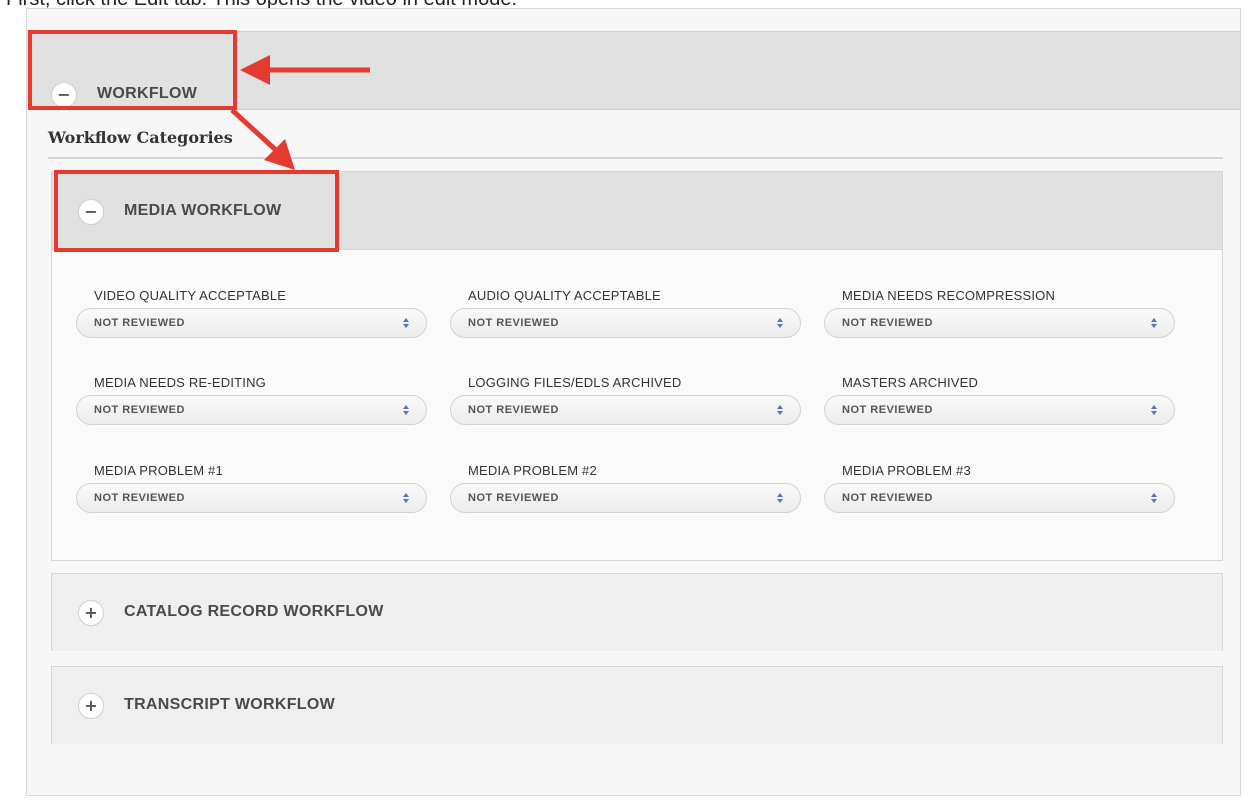 The height and width of the screenshot is (803, 1253). What do you see at coordinates (300, 112) in the screenshot?
I see `annotation-arrows` at bounding box center [300, 112].